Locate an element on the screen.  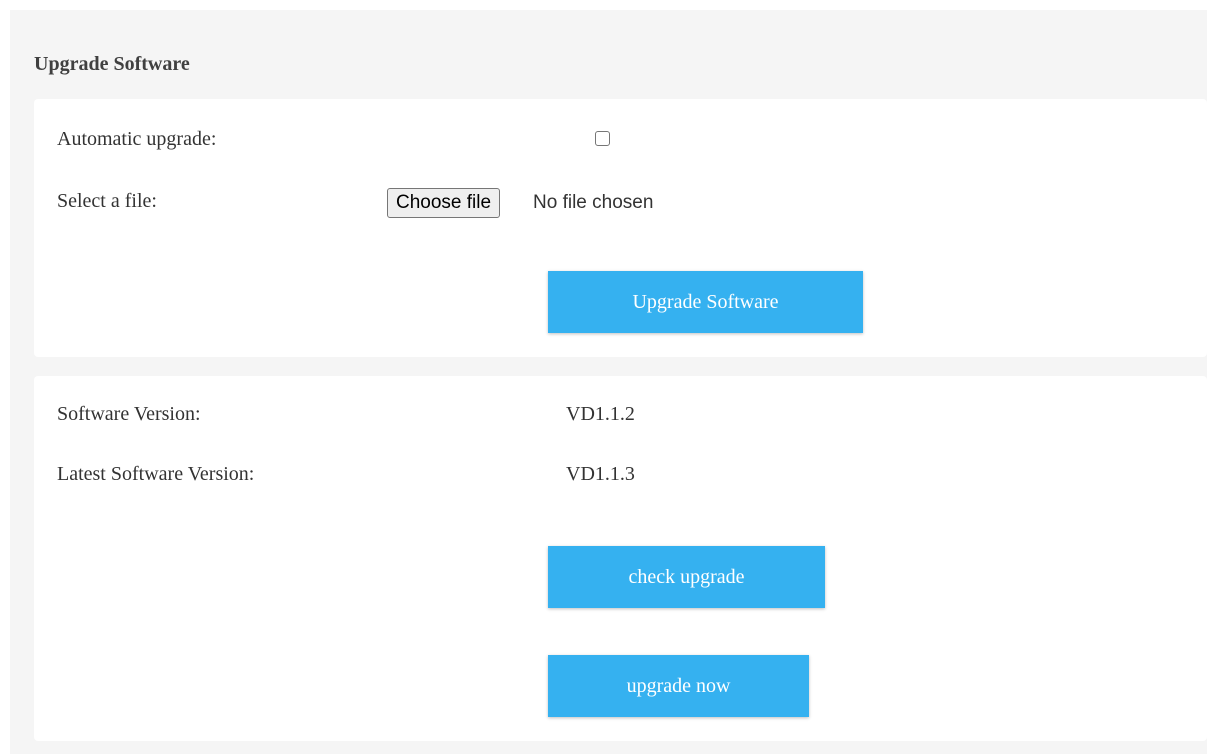
automatic-upgrade-label: Automatic upgrade: is located at coordinates (137, 139).